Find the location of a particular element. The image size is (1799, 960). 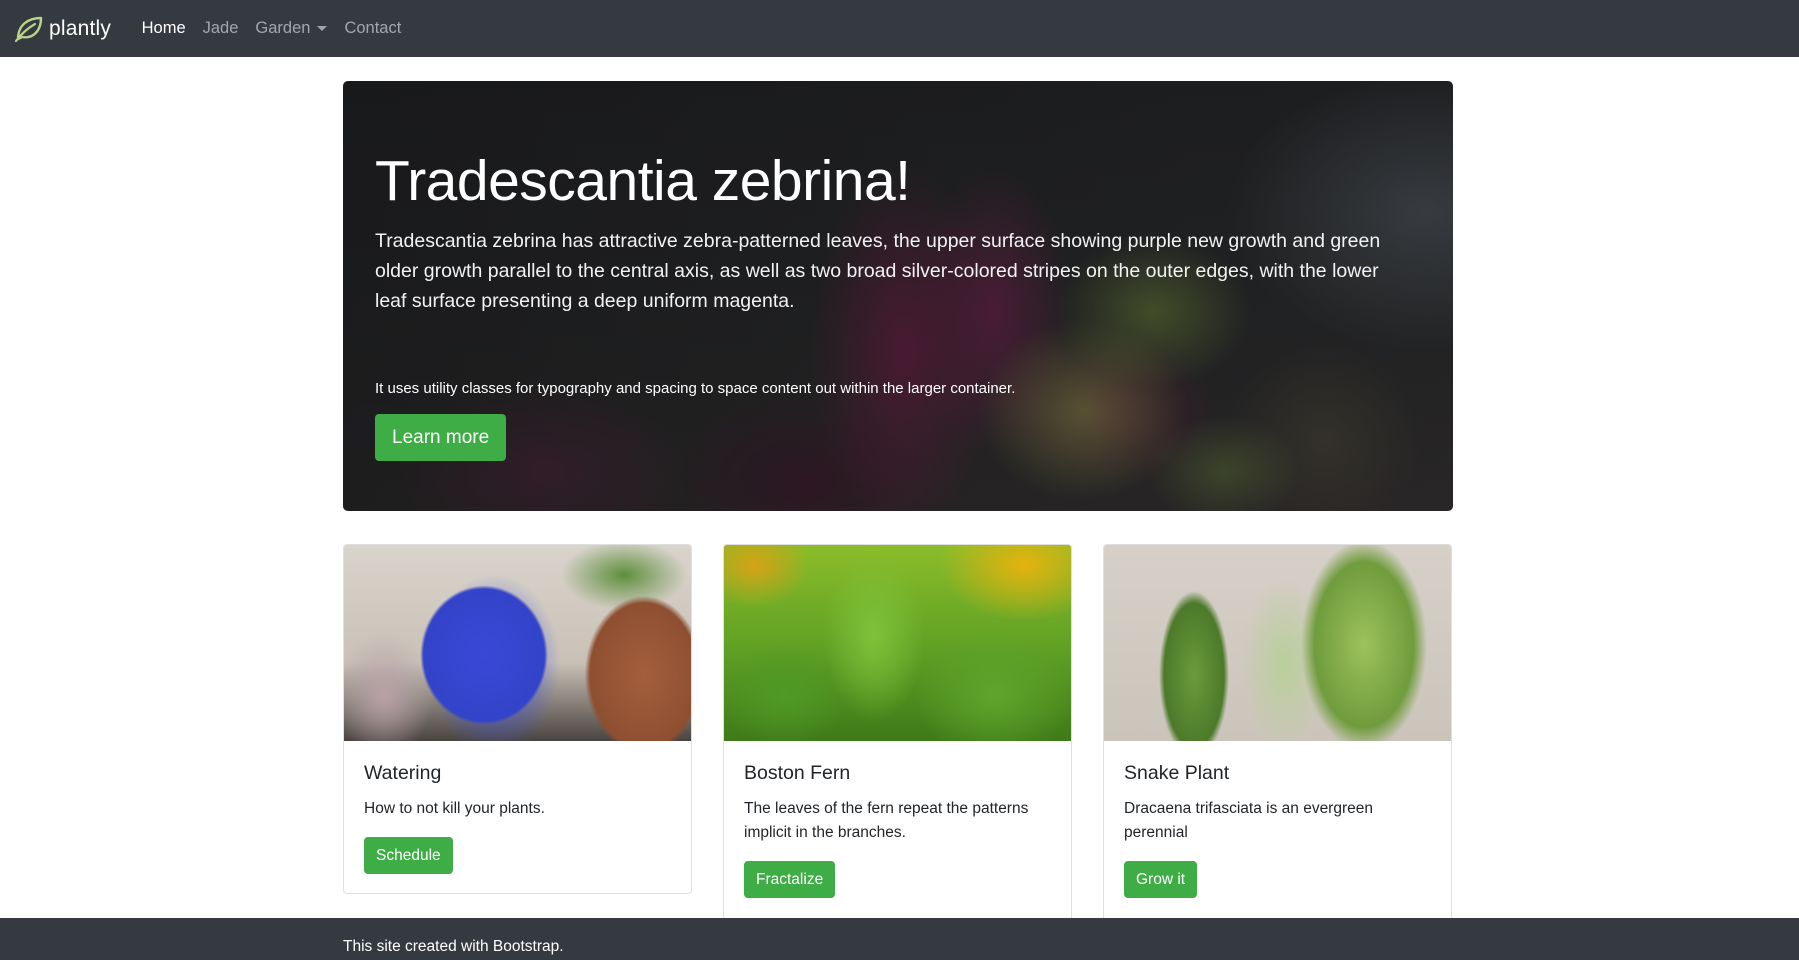

nav-link-garden-label: Garden is located at coordinates (283, 28).